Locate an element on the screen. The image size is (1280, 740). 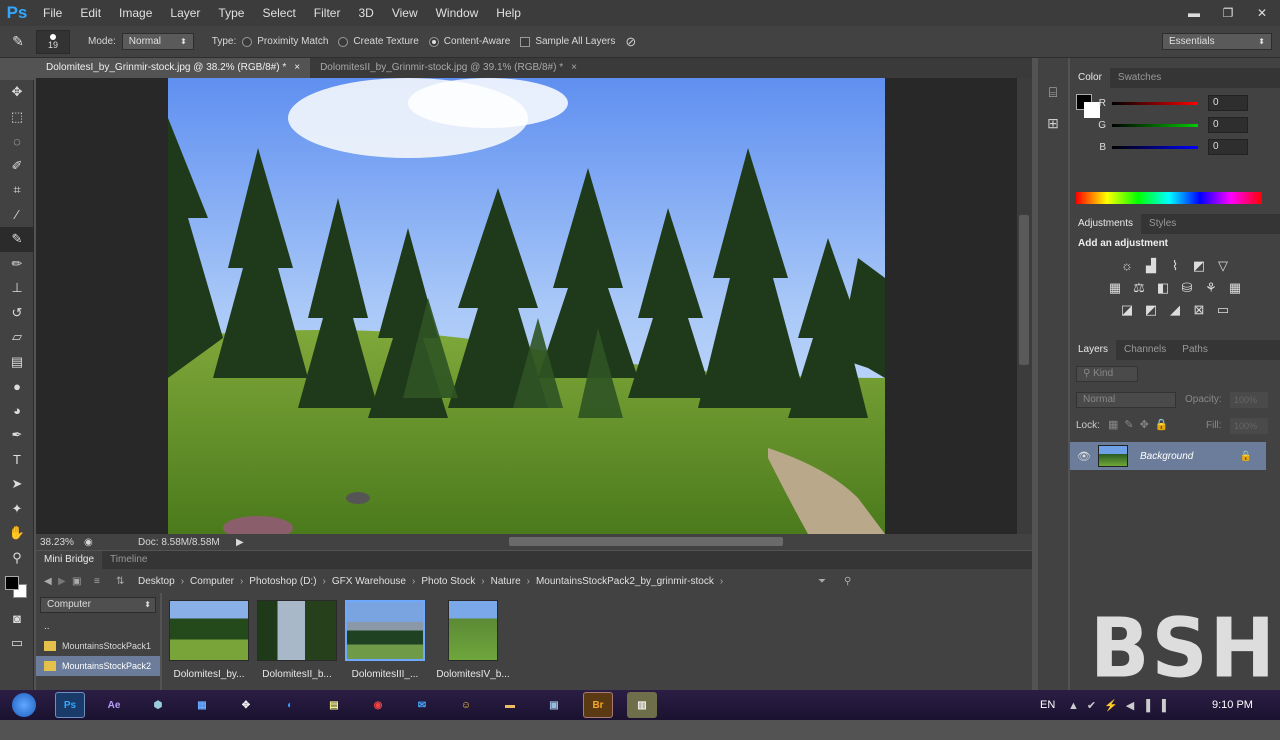
breadcrumb-item: Desktop is located at coordinates (156, 581).